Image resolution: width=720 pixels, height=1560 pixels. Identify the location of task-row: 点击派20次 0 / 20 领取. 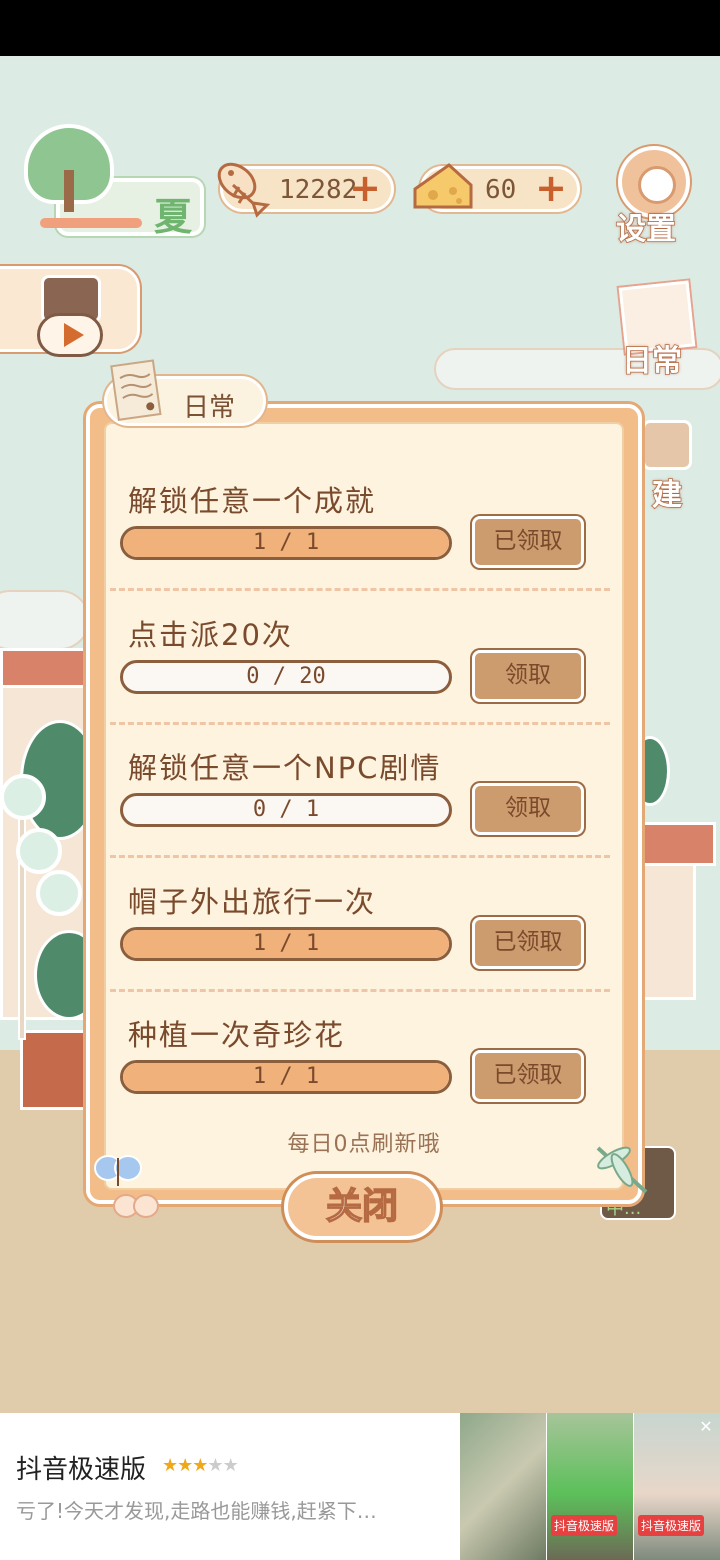
(360, 663).